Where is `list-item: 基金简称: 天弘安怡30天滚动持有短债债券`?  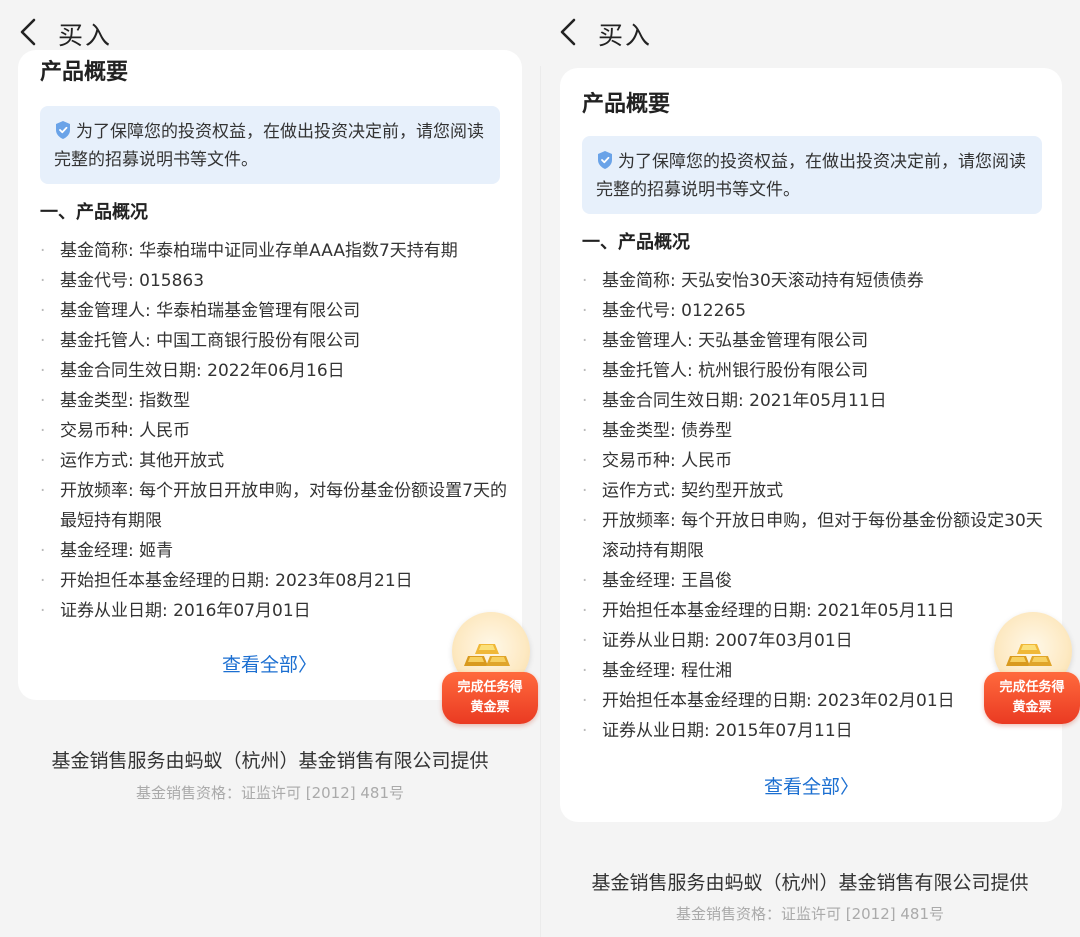 list-item: 基金简称: 天弘安怡30天滚动持有短债债券 is located at coordinates (817, 281).